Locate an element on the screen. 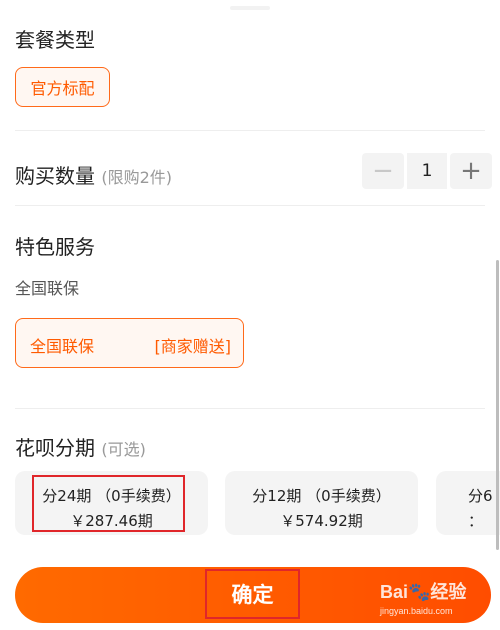 The image size is (500, 630). package-option-official: 官方标配 is located at coordinates (62, 87).